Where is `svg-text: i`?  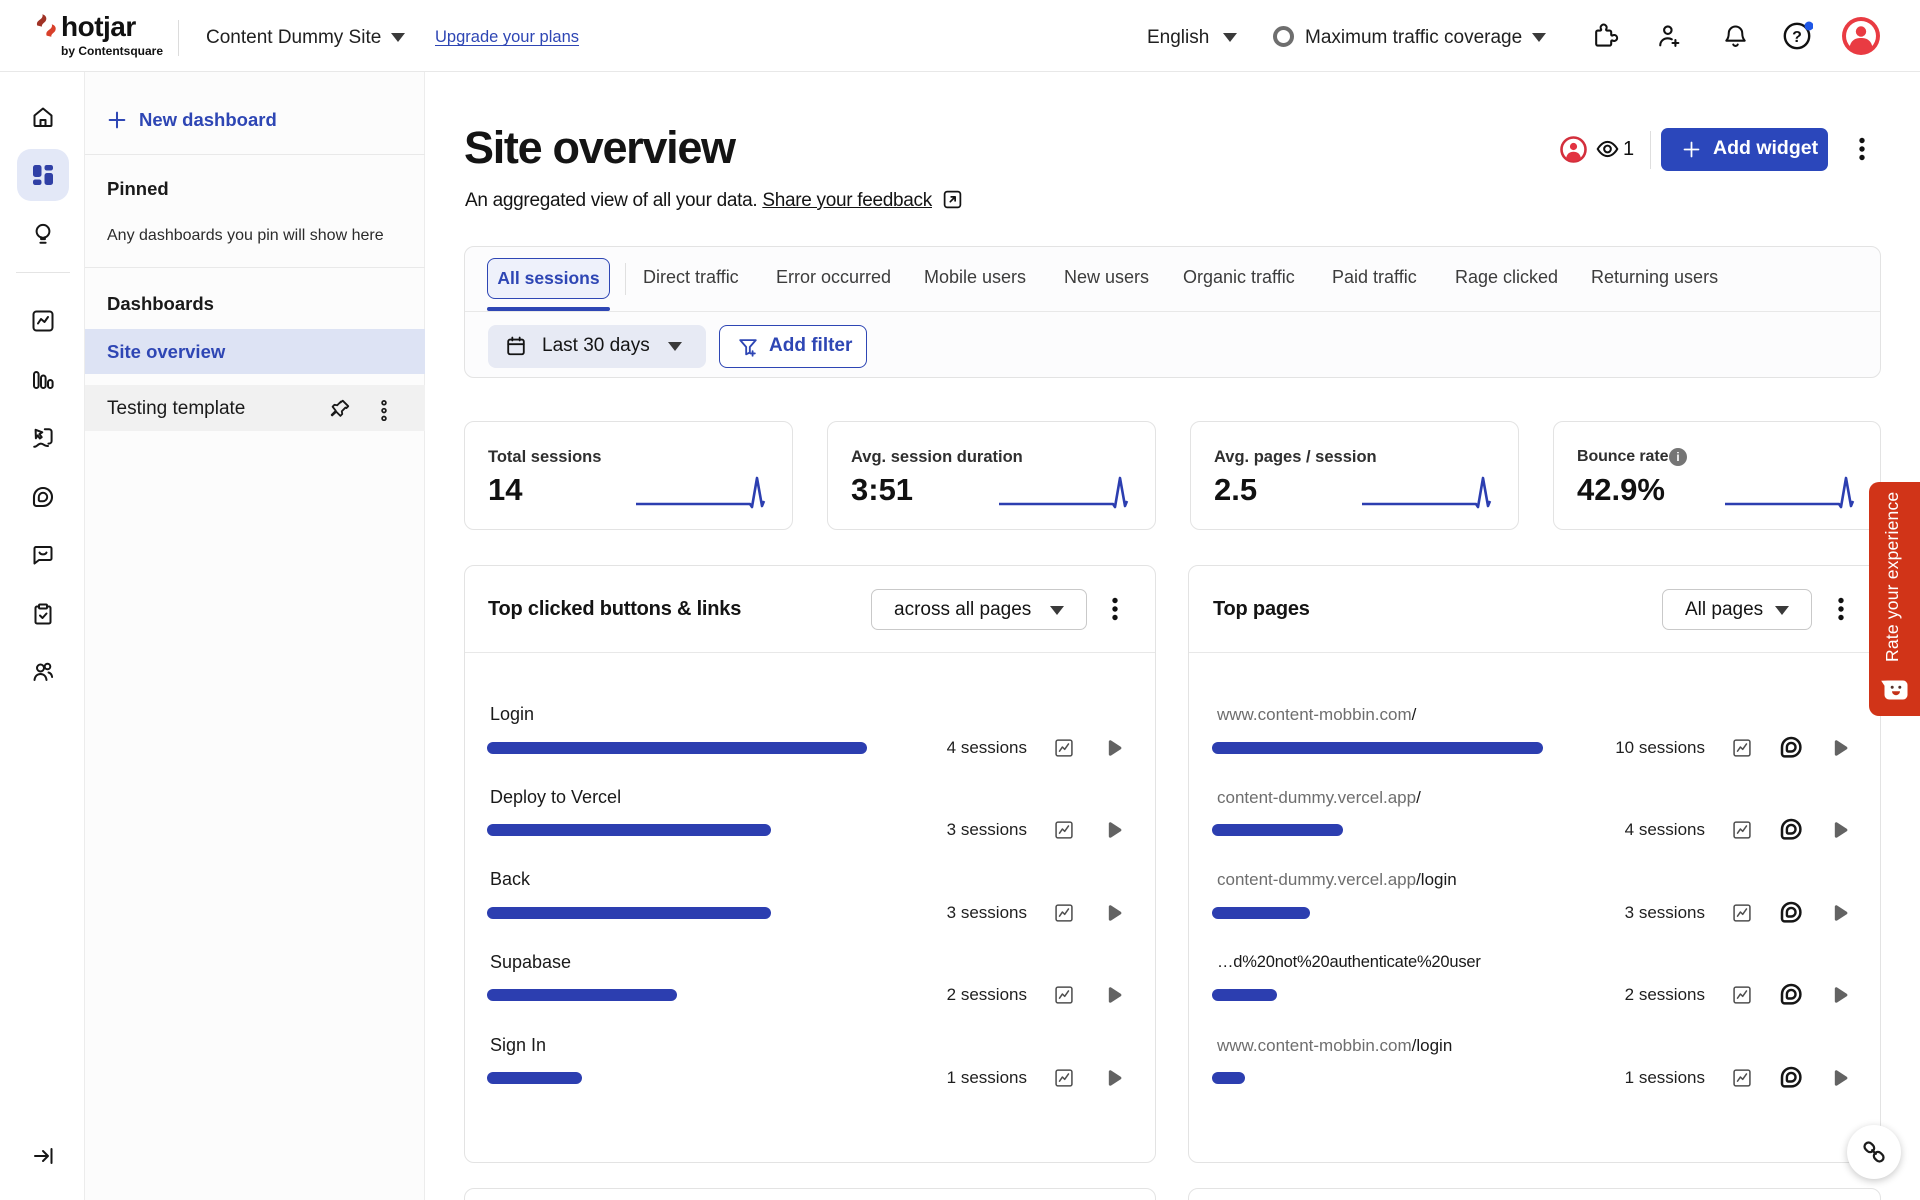
svg-text: i is located at coordinates (1677, 457).